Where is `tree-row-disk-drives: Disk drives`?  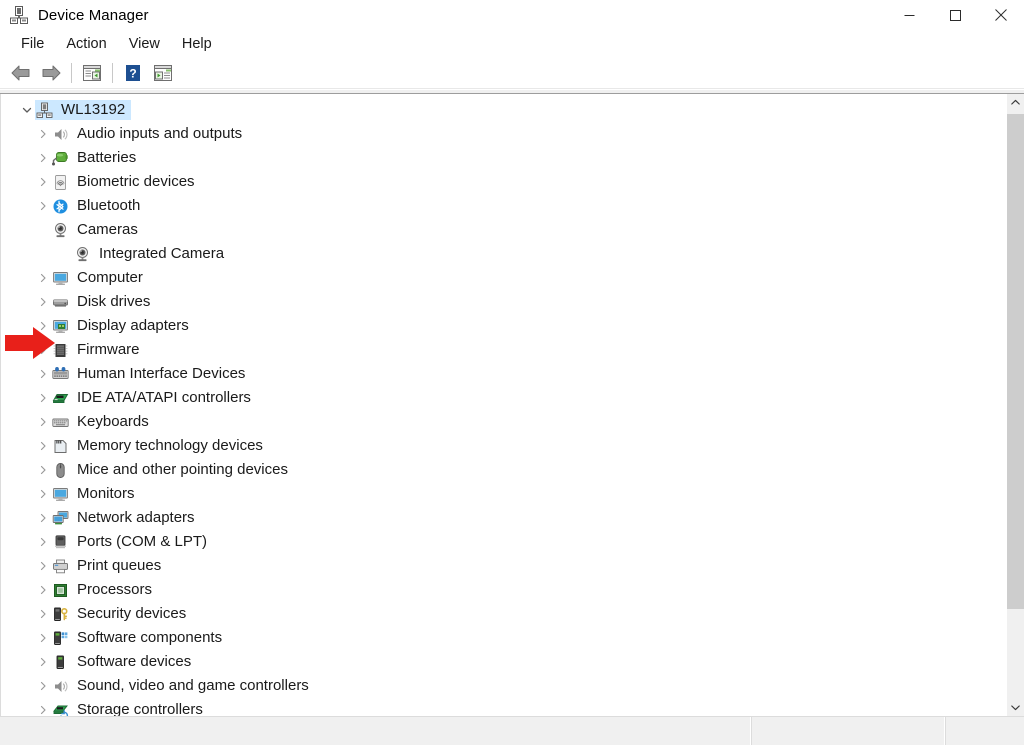
tree-row-disk-drives: Disk drives is located at coordinates (503, 302).